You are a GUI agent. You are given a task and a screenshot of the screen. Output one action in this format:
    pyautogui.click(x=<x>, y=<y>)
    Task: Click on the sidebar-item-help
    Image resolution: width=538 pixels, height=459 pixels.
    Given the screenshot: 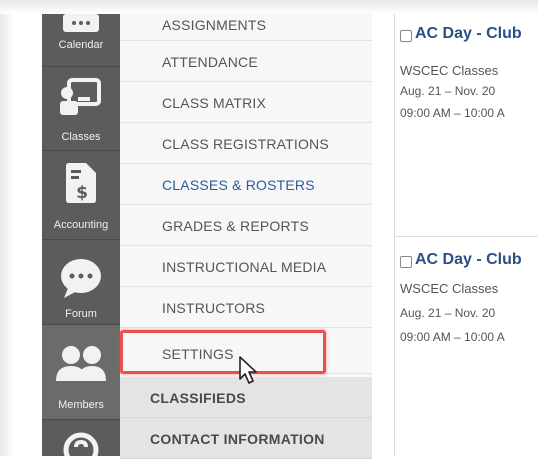 What is the action you would take?
    pyautogui.click(x=81, y=439)
    